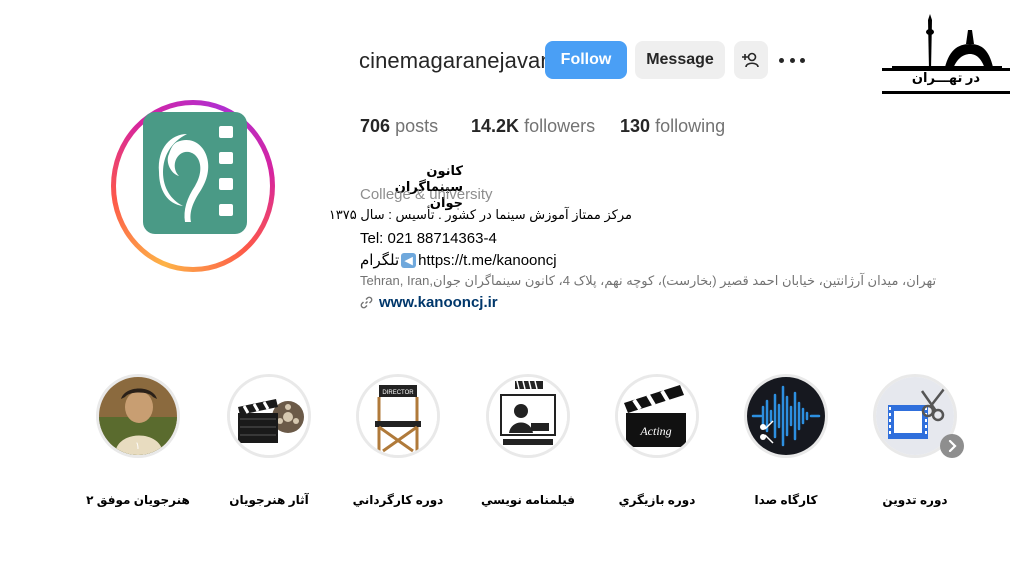 The width and height of the screenshot is (1024, 577). I want to click on bio-telegram: تلگرام ◀ https://t.me/kanooncj, so click(458, 260).